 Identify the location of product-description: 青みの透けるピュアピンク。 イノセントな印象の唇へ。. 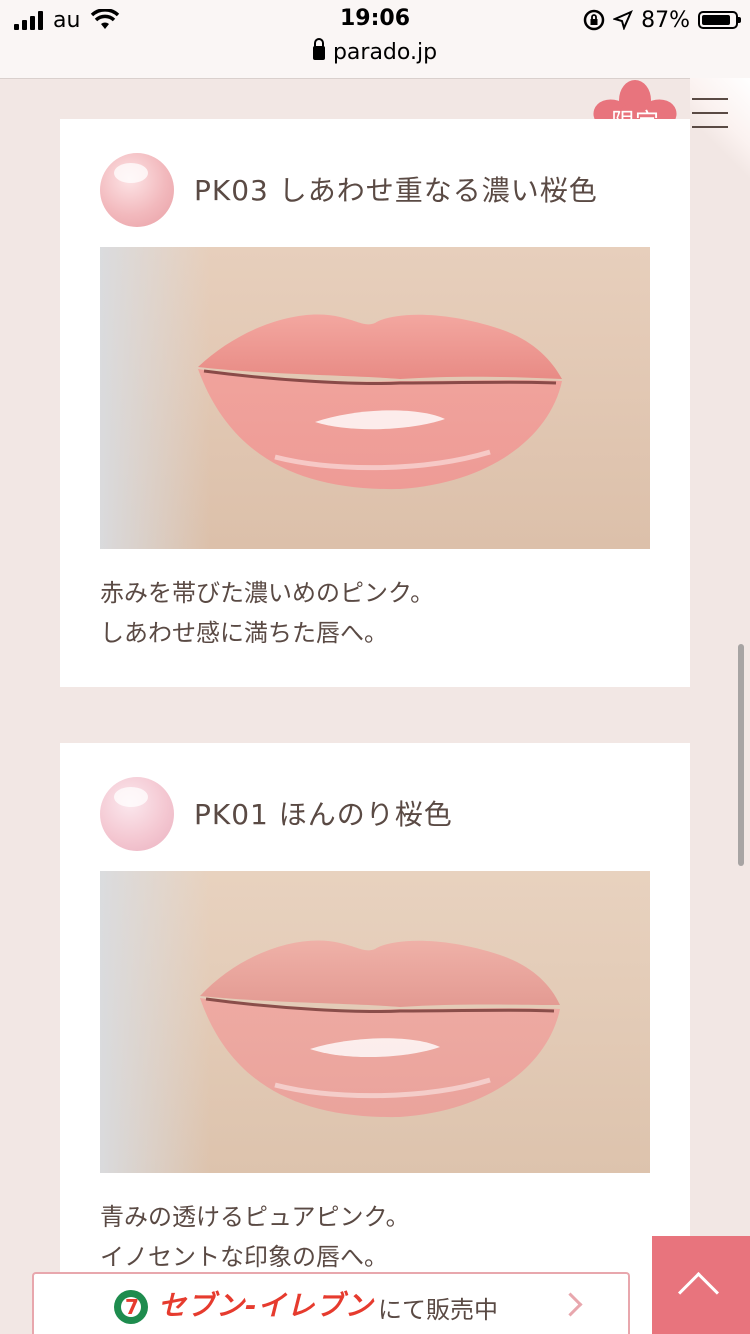
(255, 1237).